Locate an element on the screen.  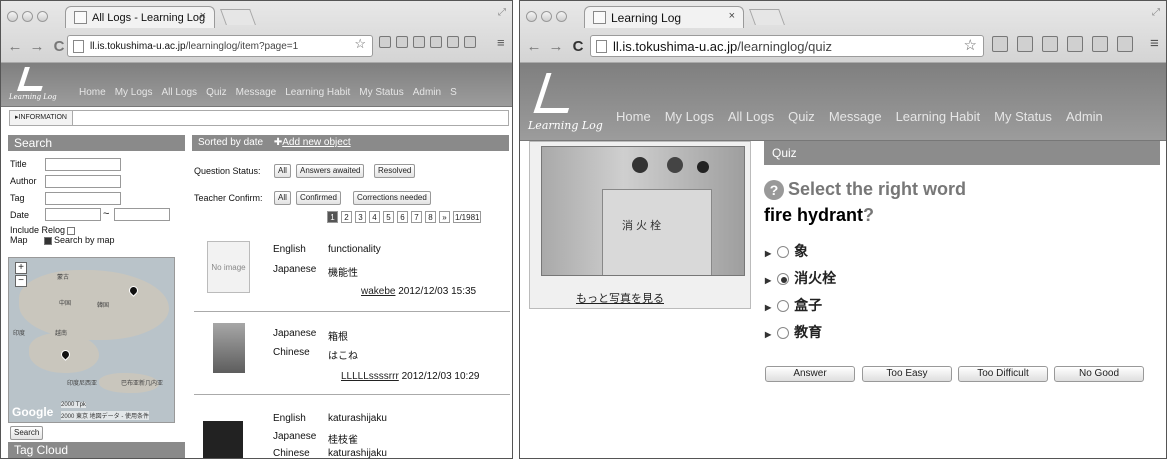
page-current: 1 is located at coordinates (332, 217).